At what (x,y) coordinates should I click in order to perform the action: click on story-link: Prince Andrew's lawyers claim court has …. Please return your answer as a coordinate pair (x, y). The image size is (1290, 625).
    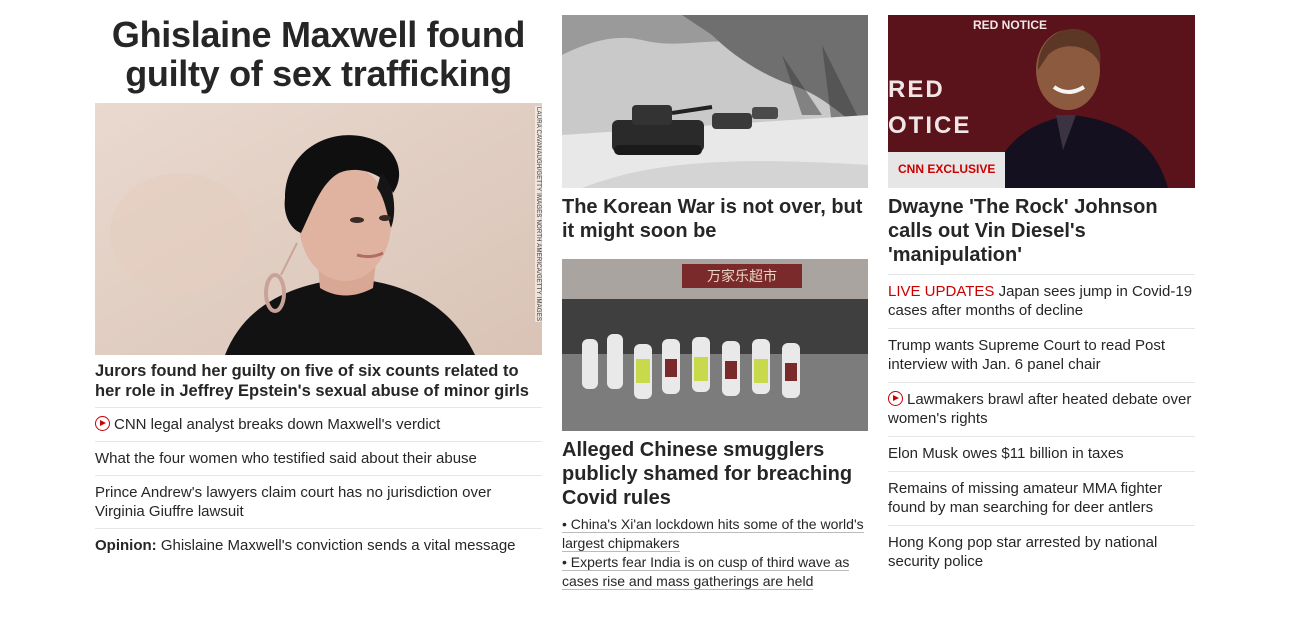
    Looking at the image, I should click on (293, 502).